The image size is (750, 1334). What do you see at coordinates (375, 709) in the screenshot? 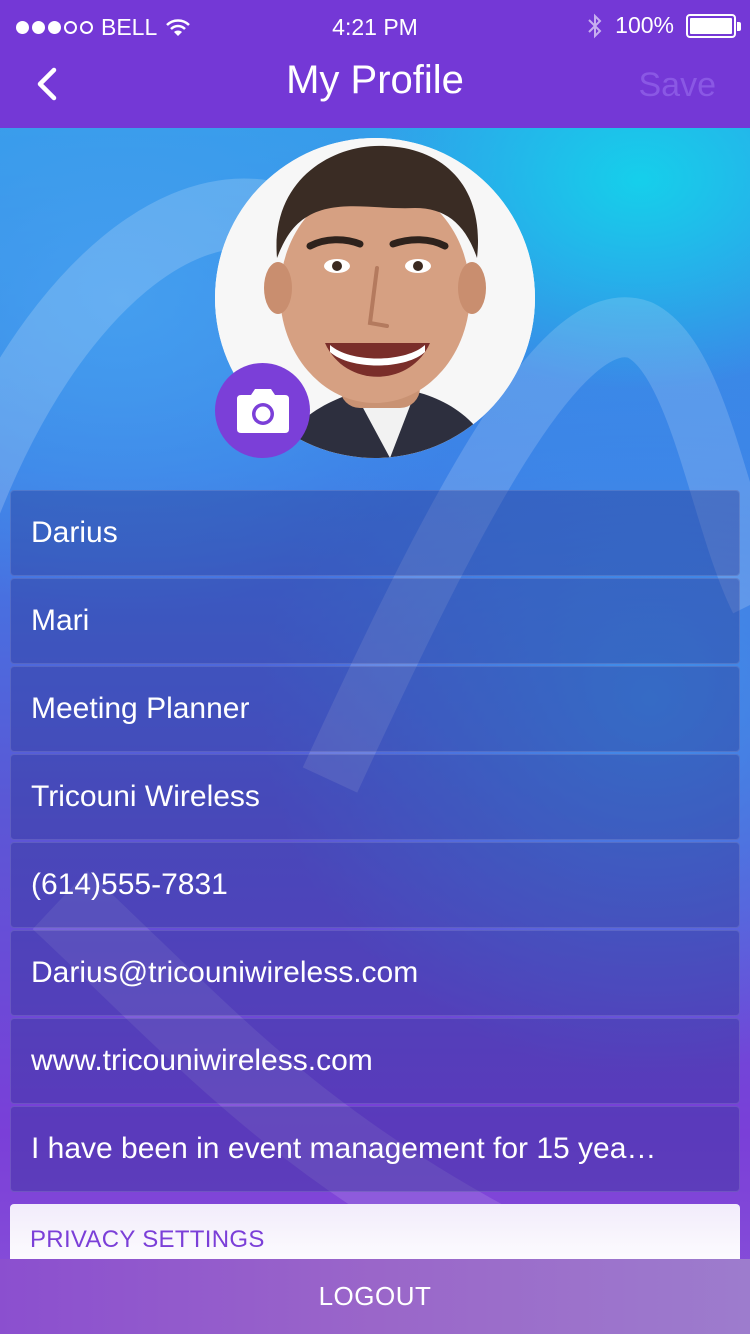
I see `job-title-field: Meeting Planner` at bounding box center [375, 709].